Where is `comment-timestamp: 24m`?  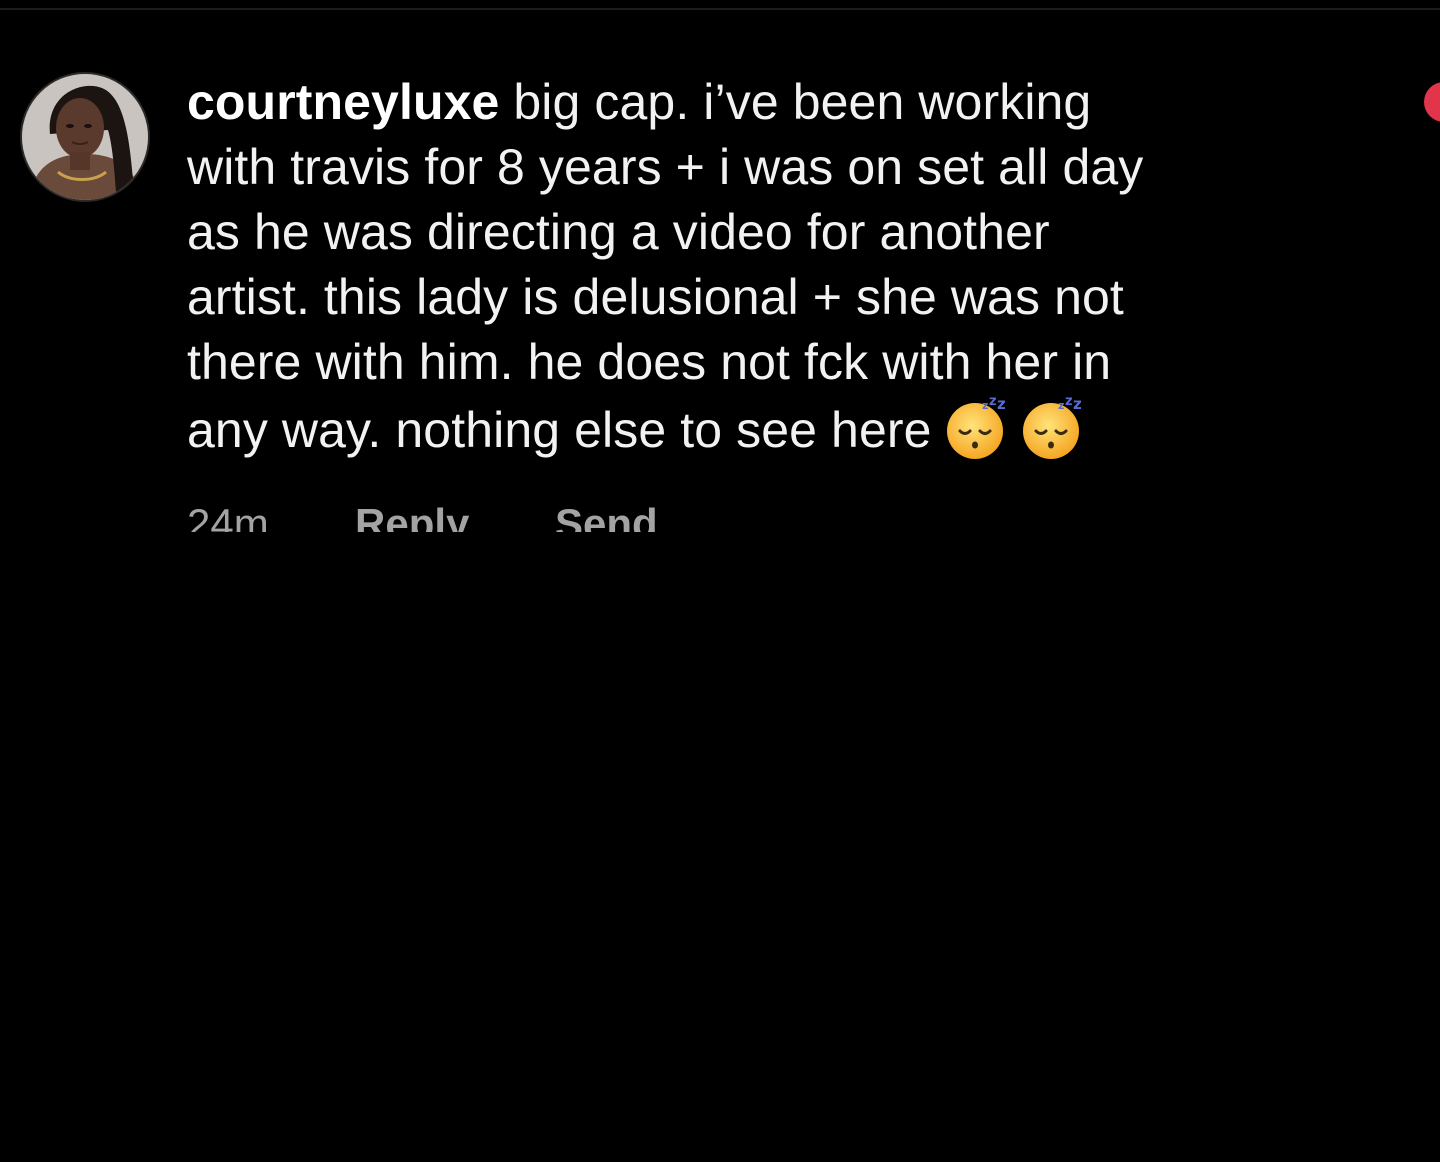 comment-timestamp: 24m is located at coordinates (228, 516).